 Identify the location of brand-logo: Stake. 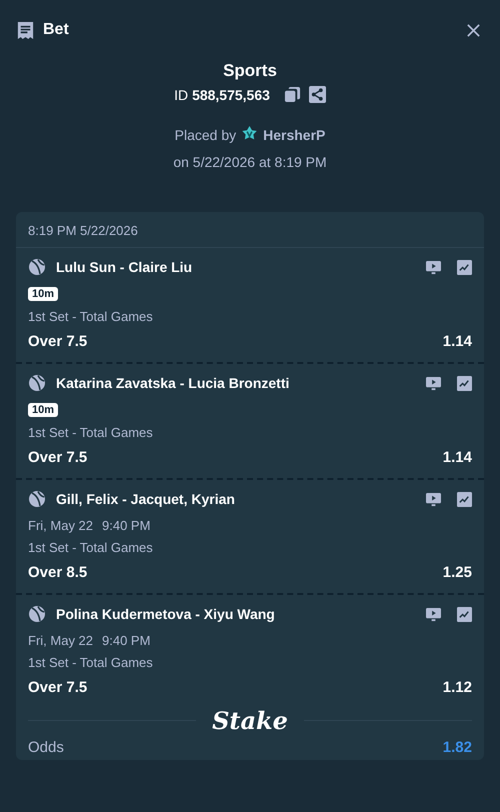
(250, 720).